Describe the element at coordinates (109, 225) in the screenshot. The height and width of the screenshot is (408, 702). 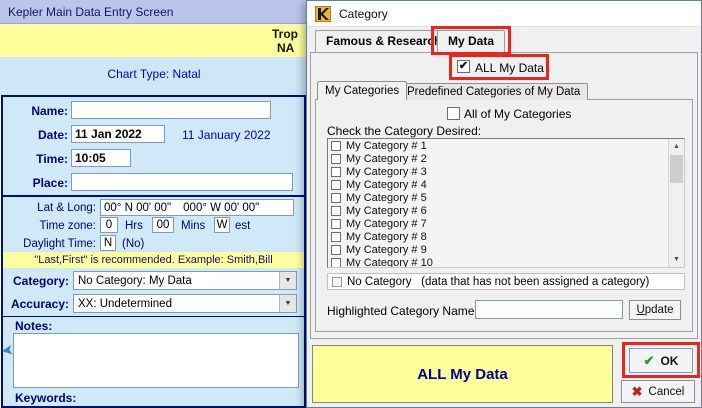
I see `tz-hours-field: 0` at that location.